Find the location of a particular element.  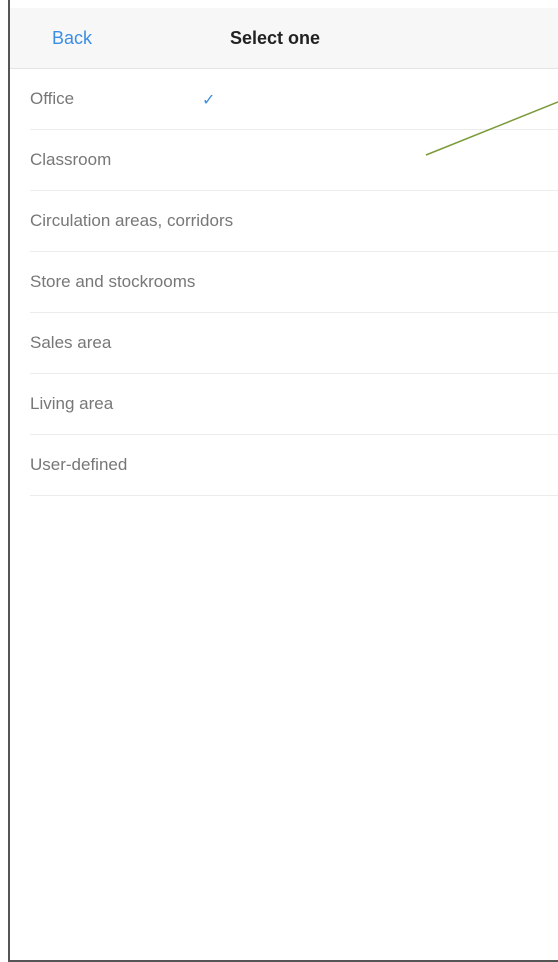

list-item-label: Classroom is located at coordinates (71, 159).